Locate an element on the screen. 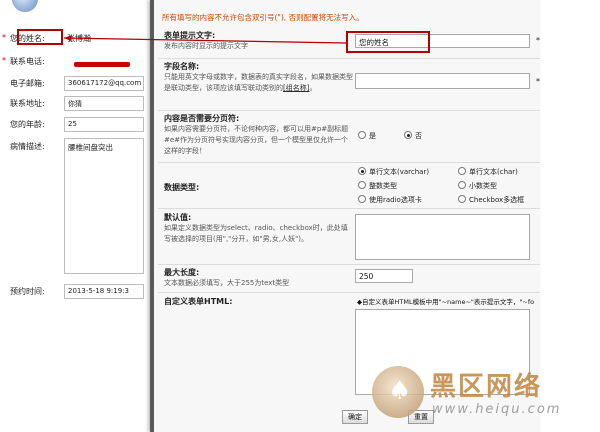  type-char-option: 单行文本(char) is located at coordinates (488, 172).